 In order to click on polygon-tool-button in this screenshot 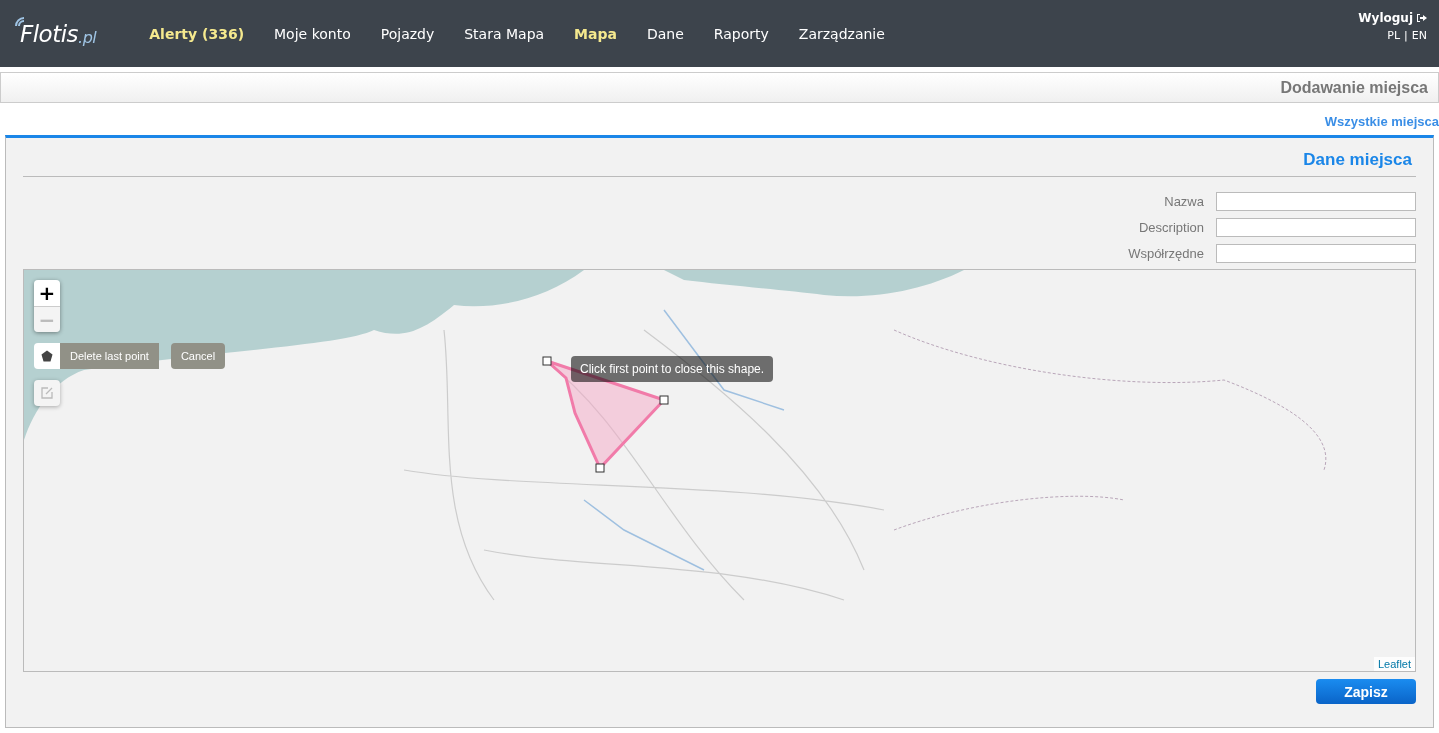, I will do `click(47, 356)`.